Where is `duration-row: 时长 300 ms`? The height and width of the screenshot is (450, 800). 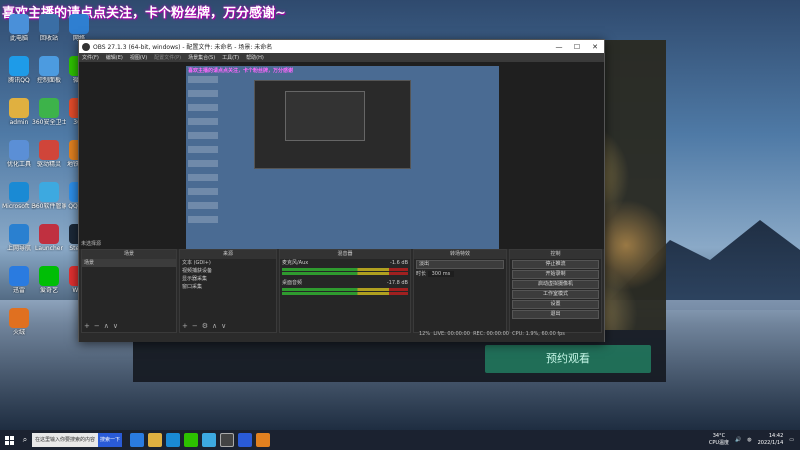
duration-row: 时长 300 ms is located at coordinates (460, 274).